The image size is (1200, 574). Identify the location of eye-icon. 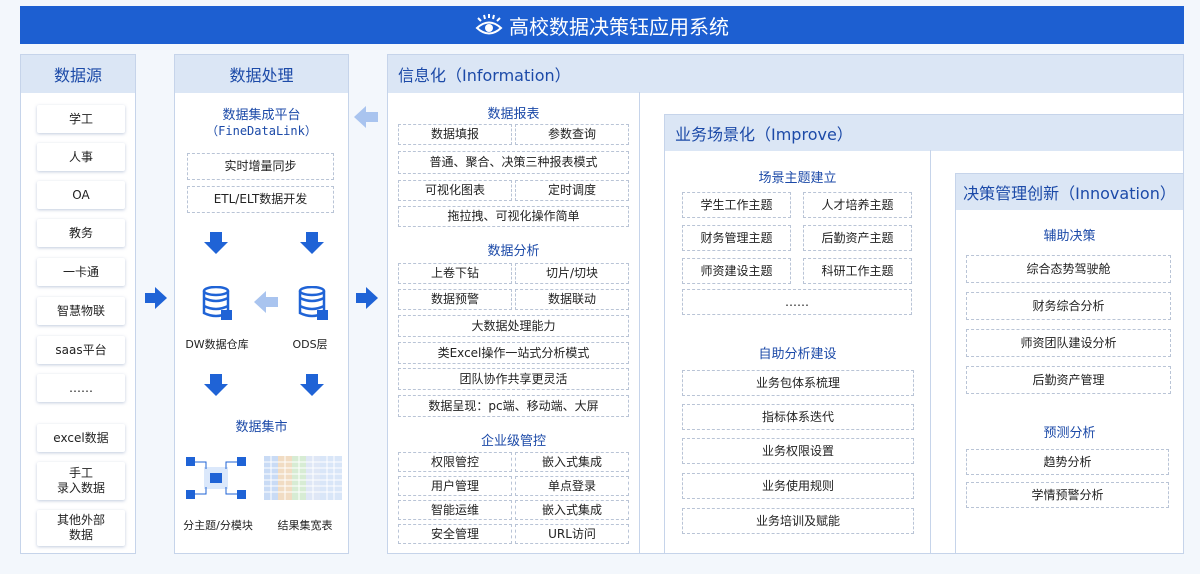
(489, 24).